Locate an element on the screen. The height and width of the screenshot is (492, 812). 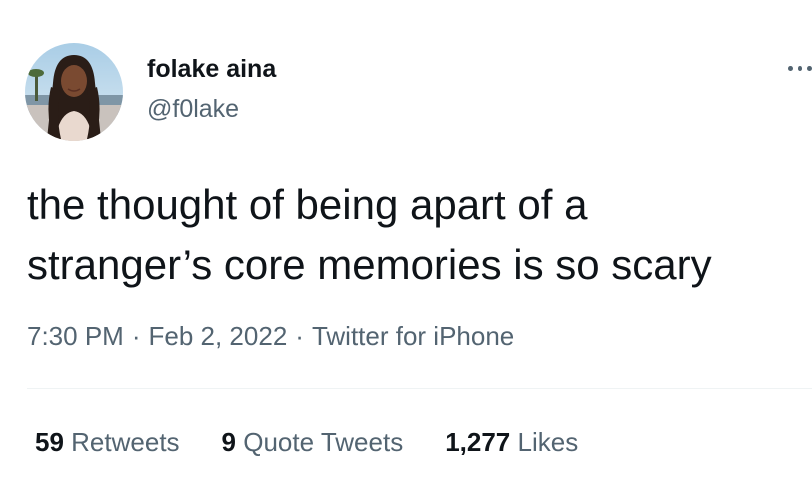
retweets-count: 59 is located at coordinates (49, 442).